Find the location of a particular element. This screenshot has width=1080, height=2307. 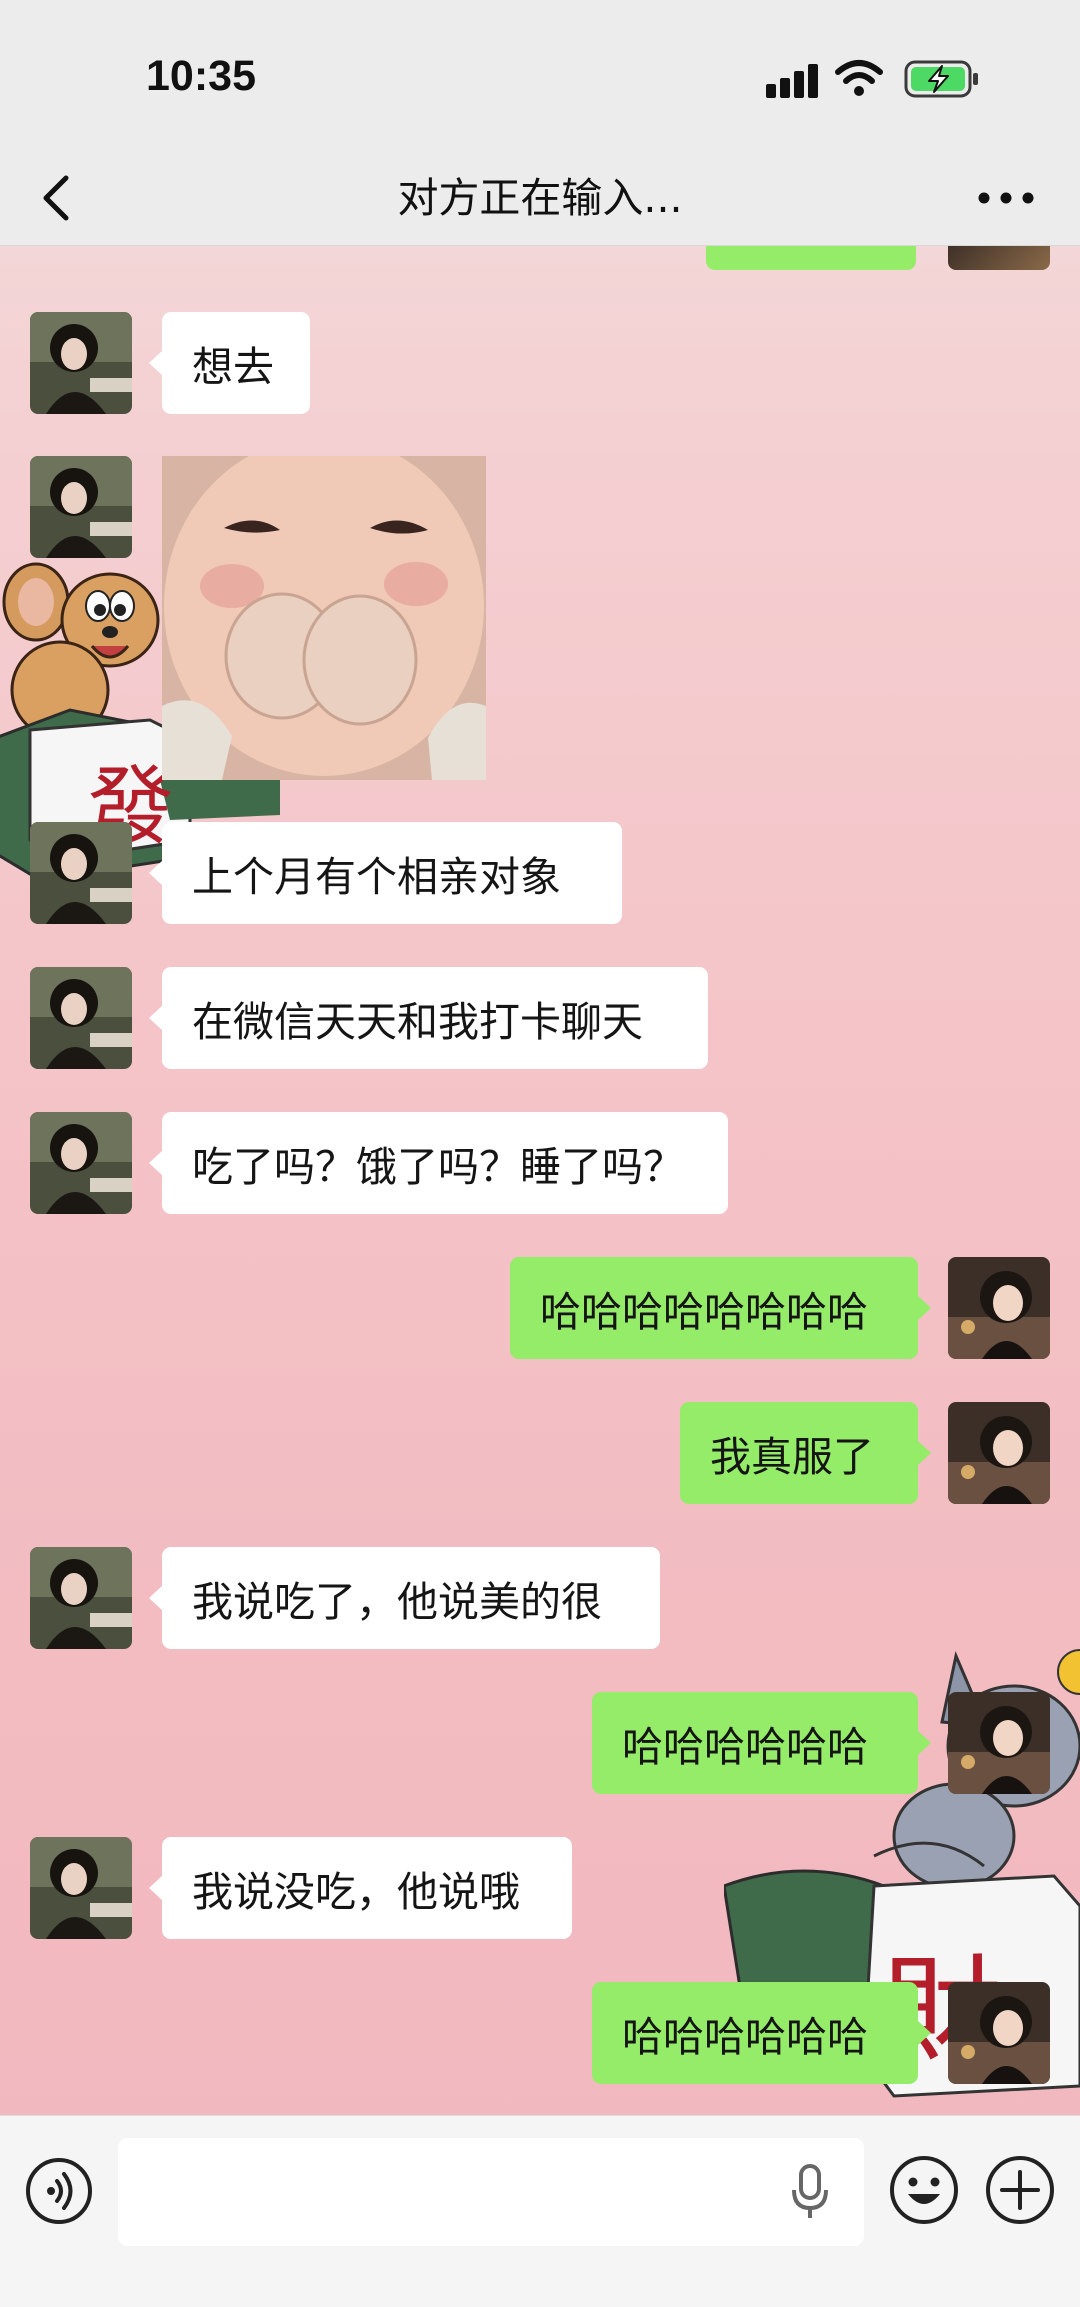

message-bubble: 上个月有个相亲对象 is located at coordinates (385, 873).